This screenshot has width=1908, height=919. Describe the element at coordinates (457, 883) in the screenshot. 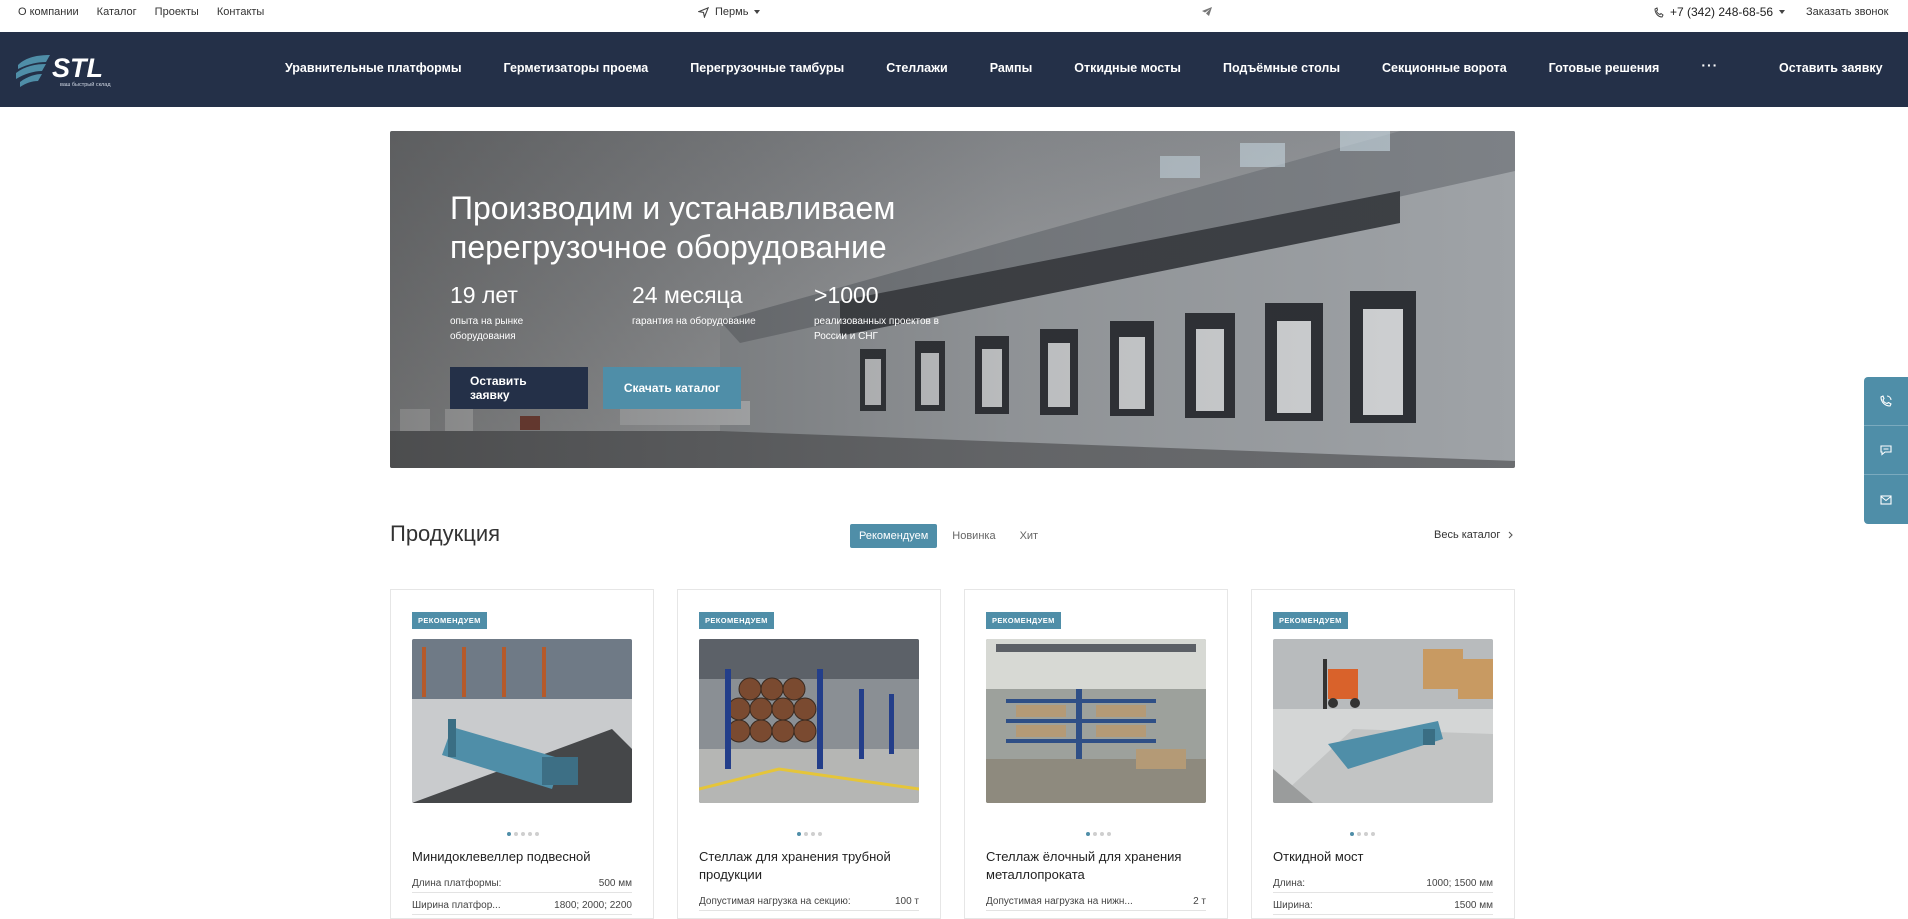

I see `spec-label: Длина платформы:` at that location.